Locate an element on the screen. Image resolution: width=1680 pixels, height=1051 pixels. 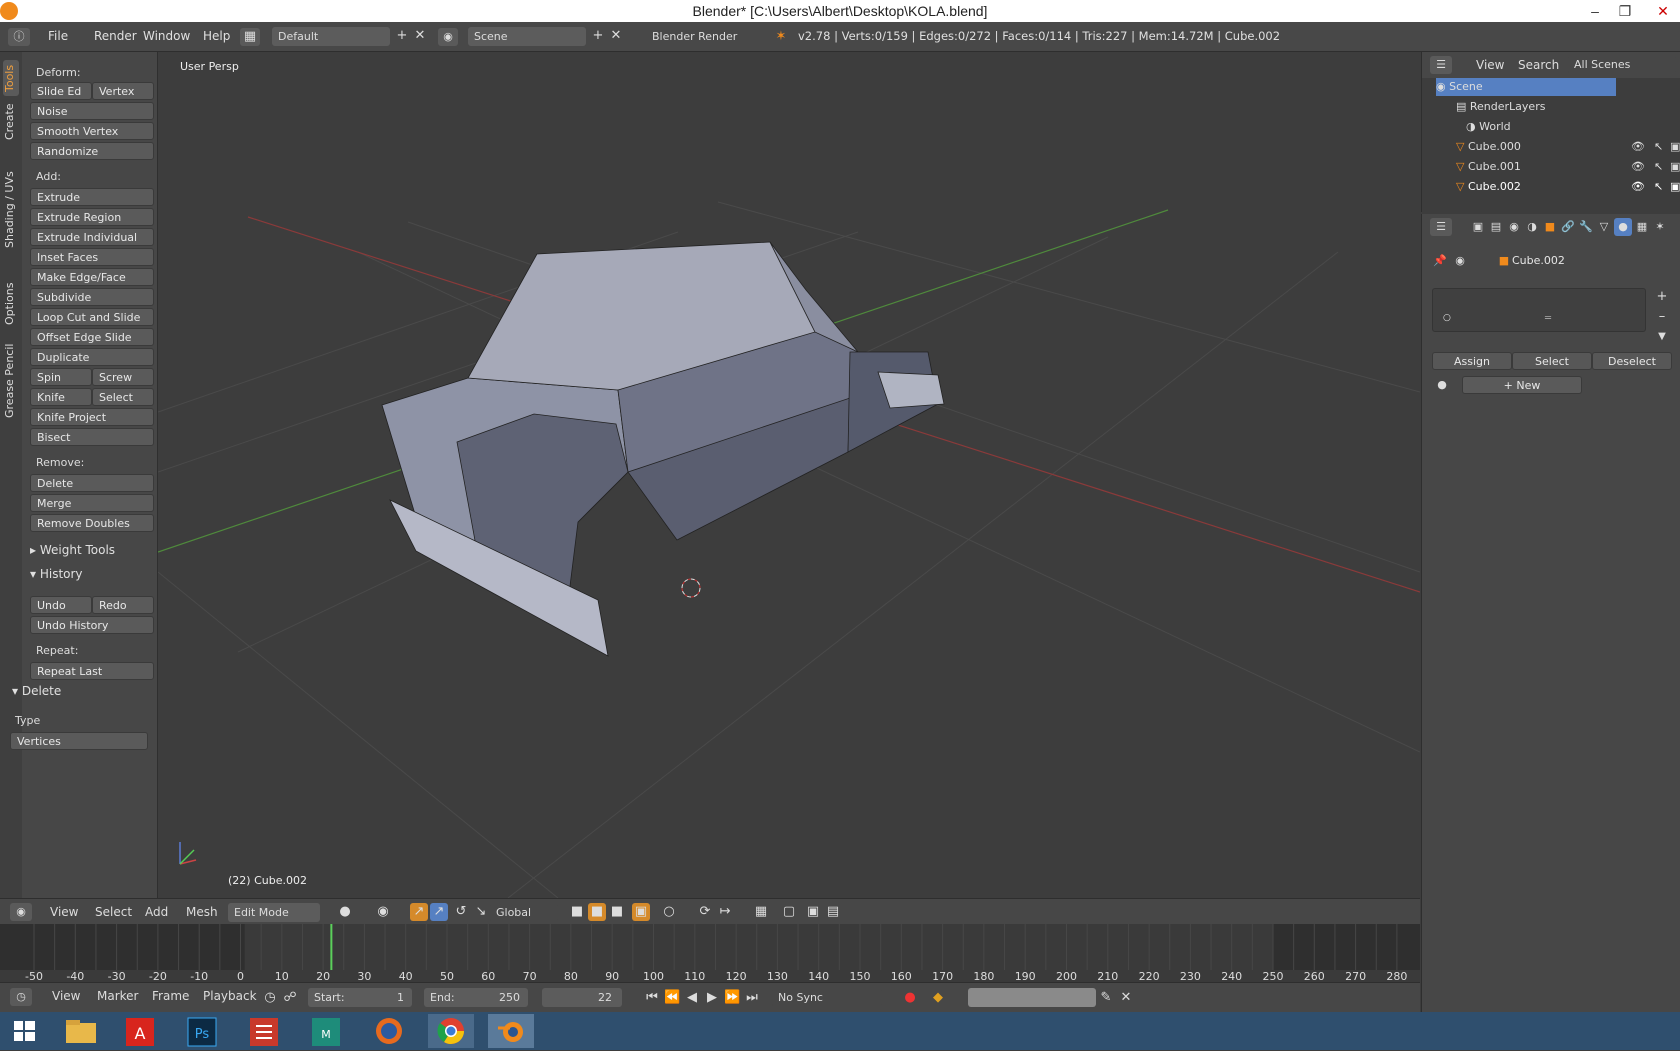
undo-history-button: Undo History is located at coordinates (92, 625).